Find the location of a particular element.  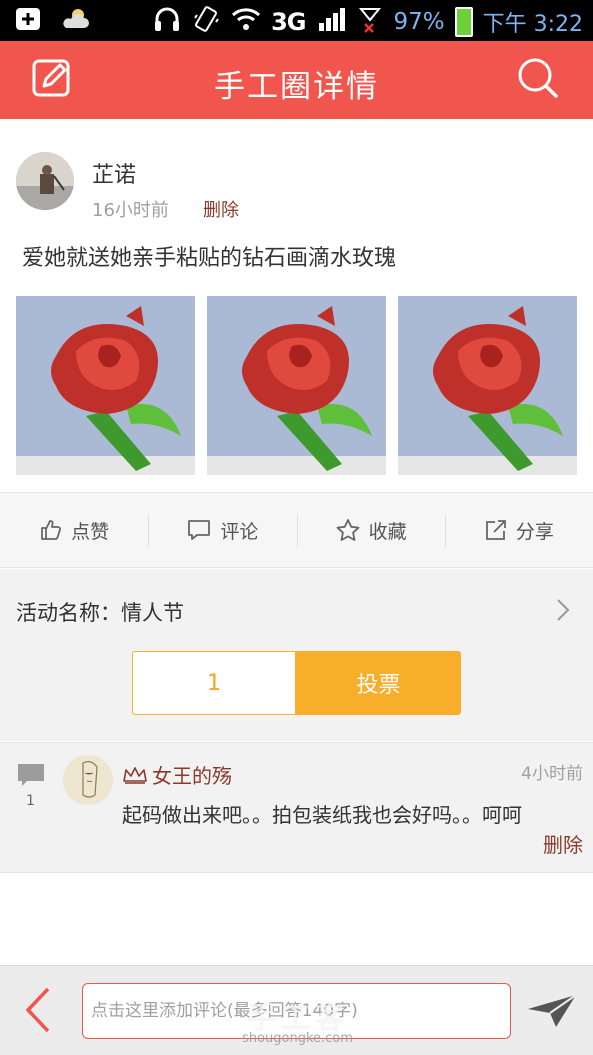

author-name: 芷诺 is located at coordinates (114, 173).